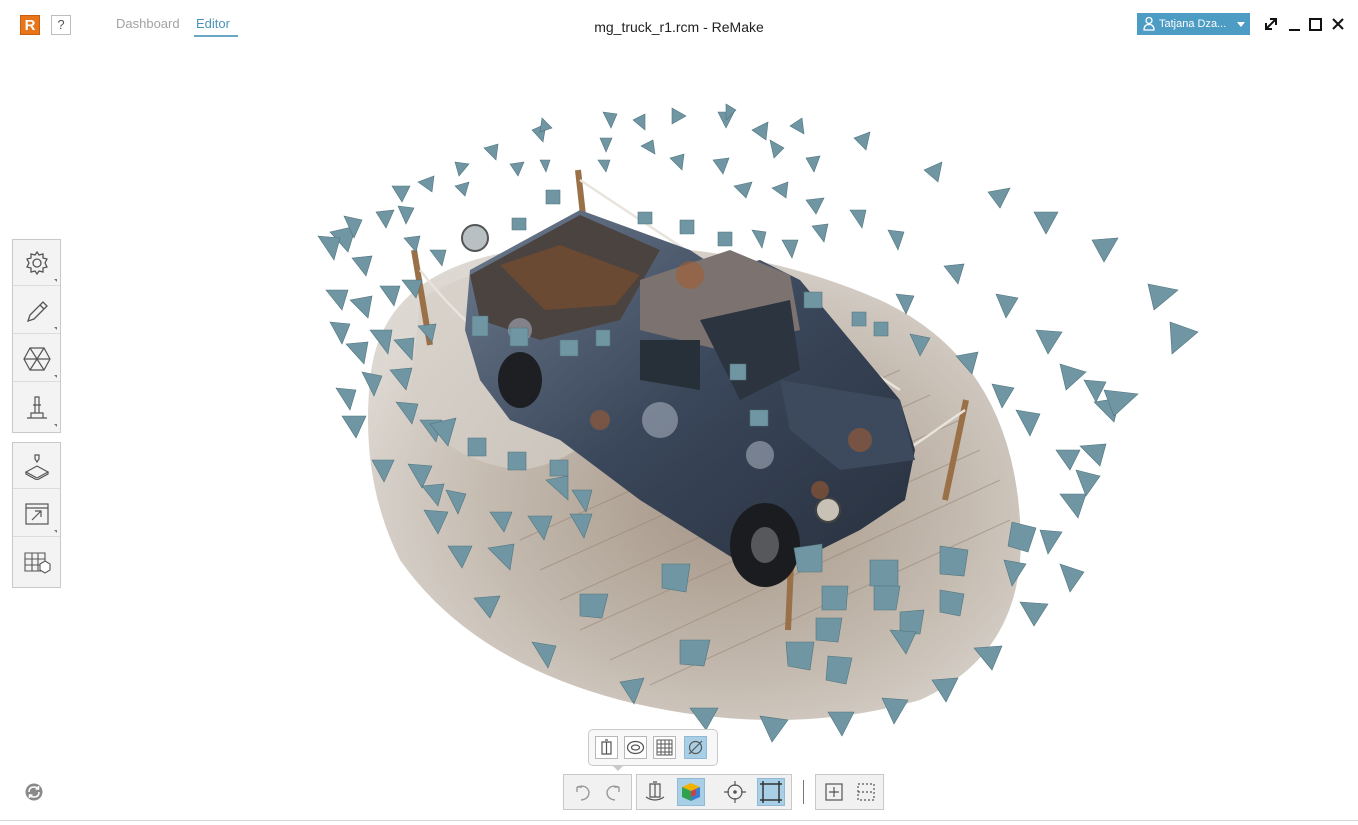  I want to click on print-button, so click(36, 466).